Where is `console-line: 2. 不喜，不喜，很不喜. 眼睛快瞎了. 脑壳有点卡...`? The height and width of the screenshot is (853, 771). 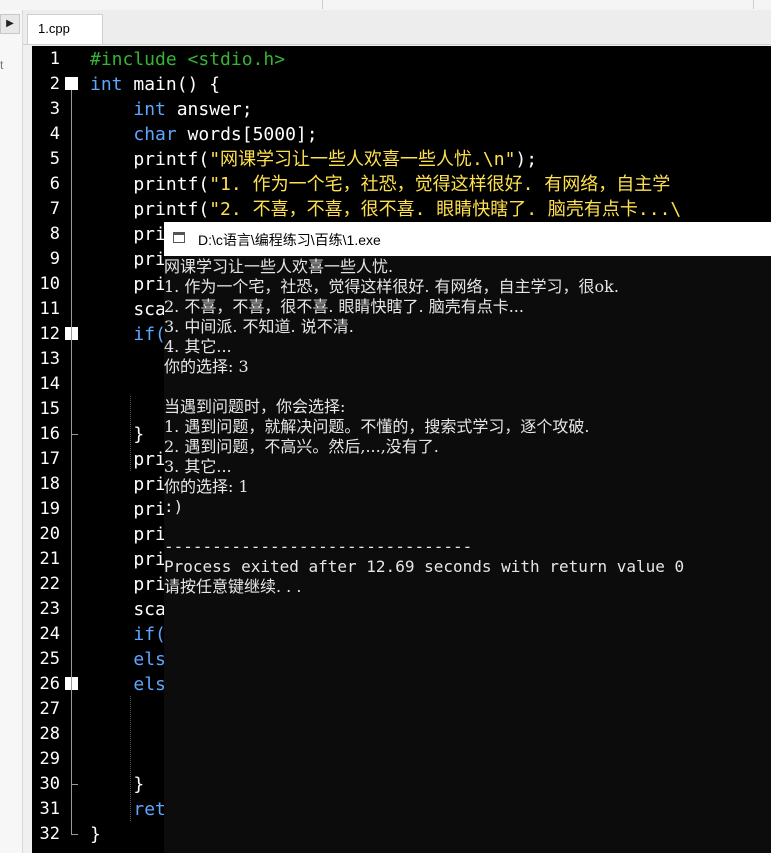 console-line: 2. 不喜，不喜，很不喜. 眼睛快瞎了. 脑壳有点卡... is located at coordinates (344, 306).